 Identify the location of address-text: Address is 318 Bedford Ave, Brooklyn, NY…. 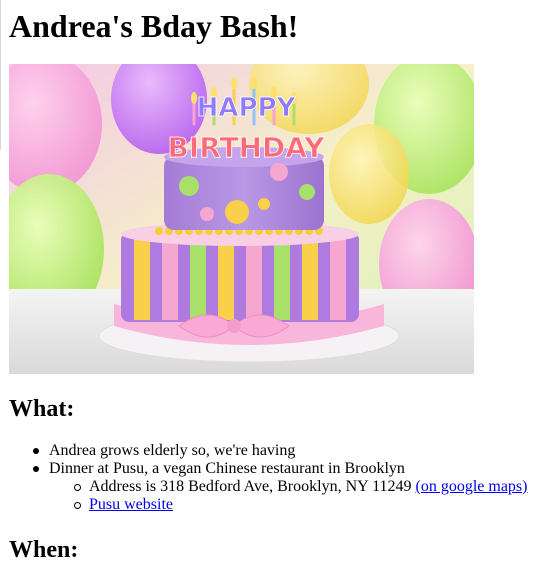
(250, 486).